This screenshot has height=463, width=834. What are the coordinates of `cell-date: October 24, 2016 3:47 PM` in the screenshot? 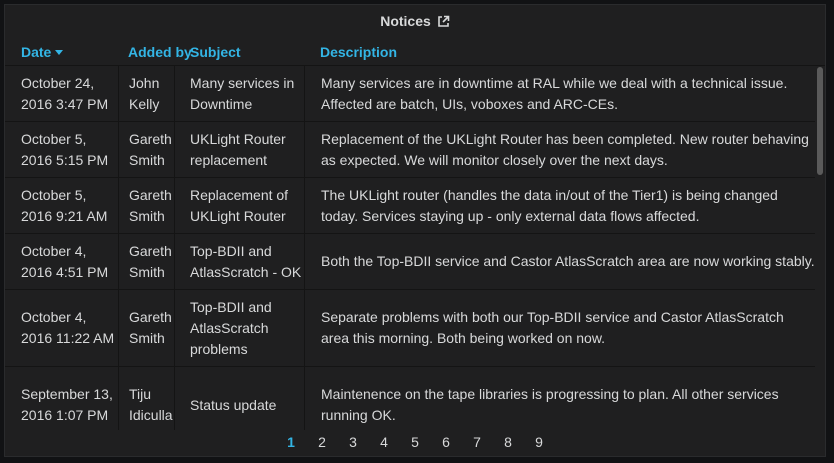 It's located at (65, 93).